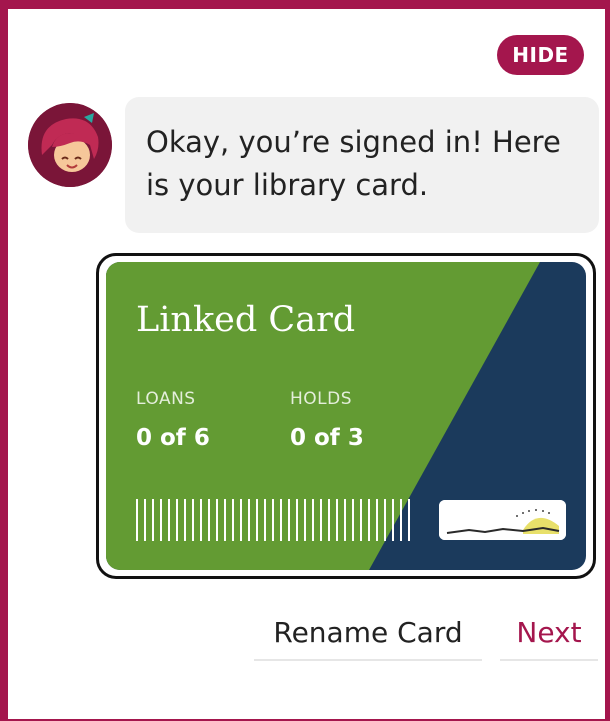 The width and height of the screenshot is (610, 721). Describe the element at coordinates (540, 55) in the screenshot. I see `hide-button: HIDE` at that location.